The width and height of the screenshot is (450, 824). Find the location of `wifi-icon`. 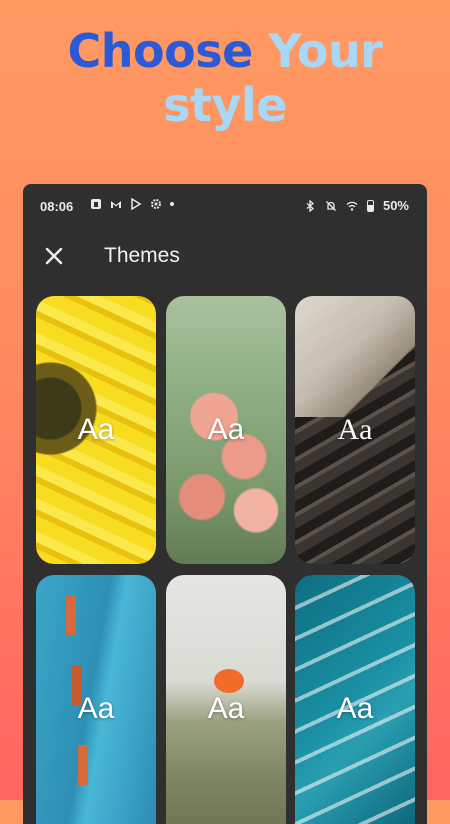

wifi-icon is located at coordinates (352, 206).